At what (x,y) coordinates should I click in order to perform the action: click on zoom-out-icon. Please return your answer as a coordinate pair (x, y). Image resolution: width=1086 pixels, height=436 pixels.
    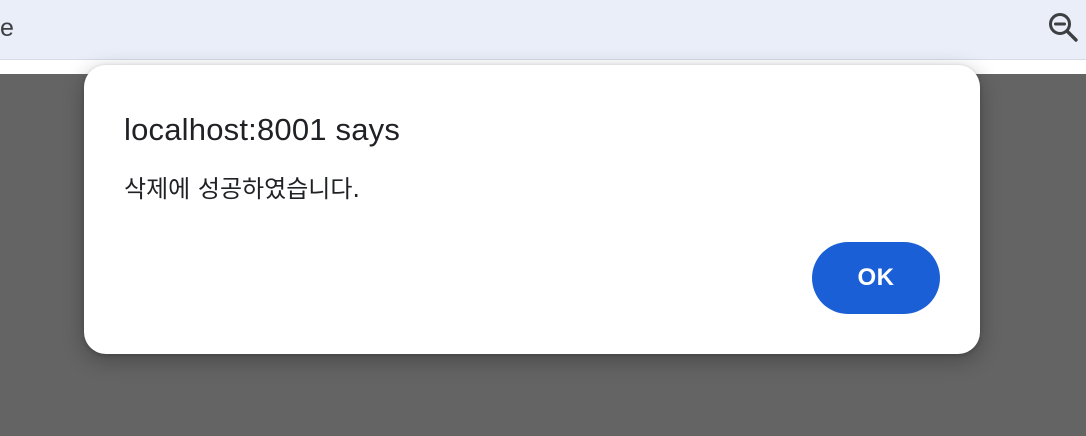
    Looking at the image, I should click on (1063, 27).